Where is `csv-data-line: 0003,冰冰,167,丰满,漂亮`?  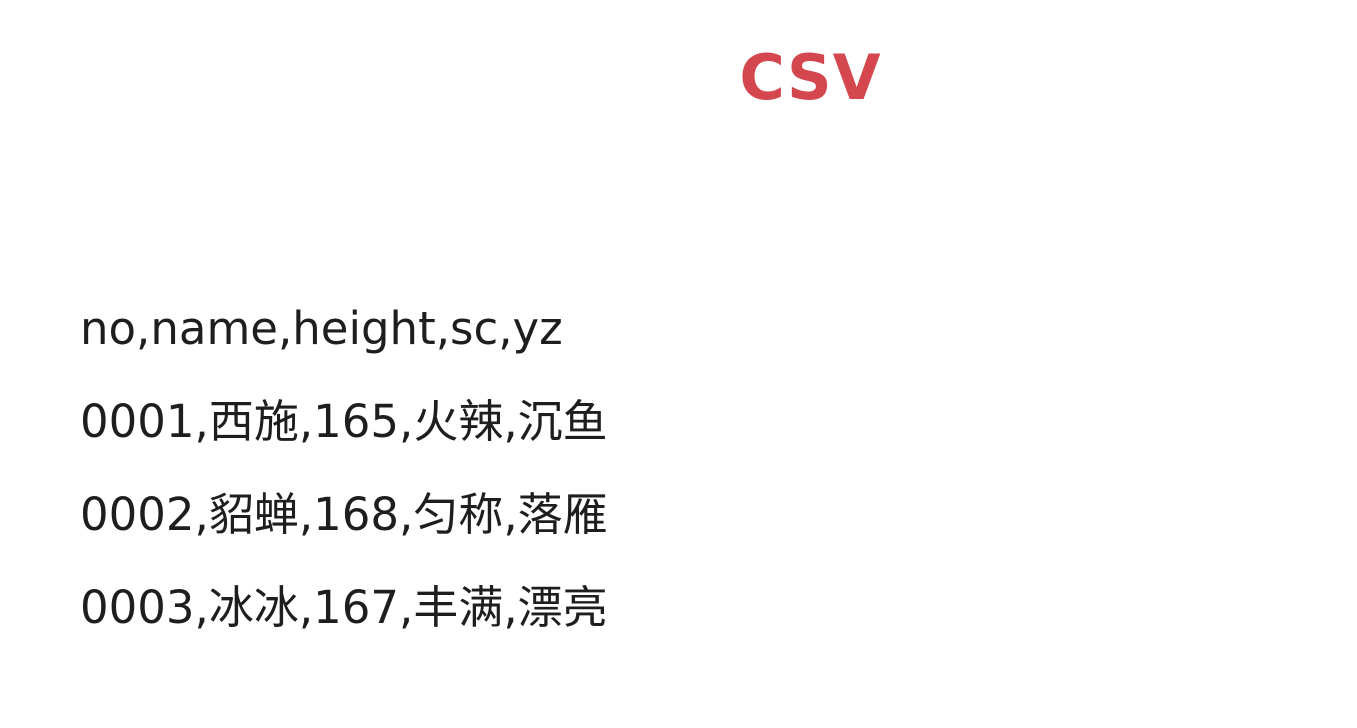 csv-data-line: 0003,冰冰,167,丰满,漂亮 is located at coordinates (344, 607).